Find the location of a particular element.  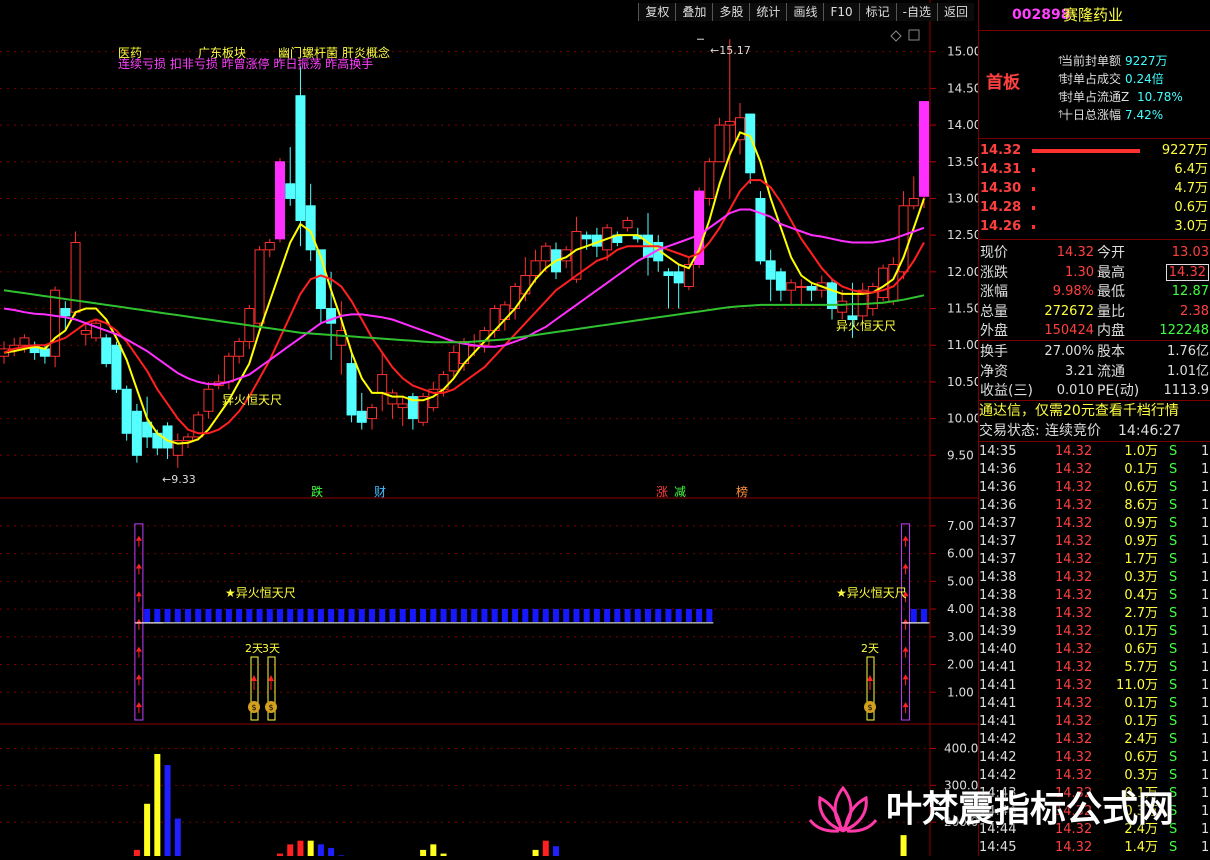

y-tick-label: 12.50 is located at coordinates (962, 235).